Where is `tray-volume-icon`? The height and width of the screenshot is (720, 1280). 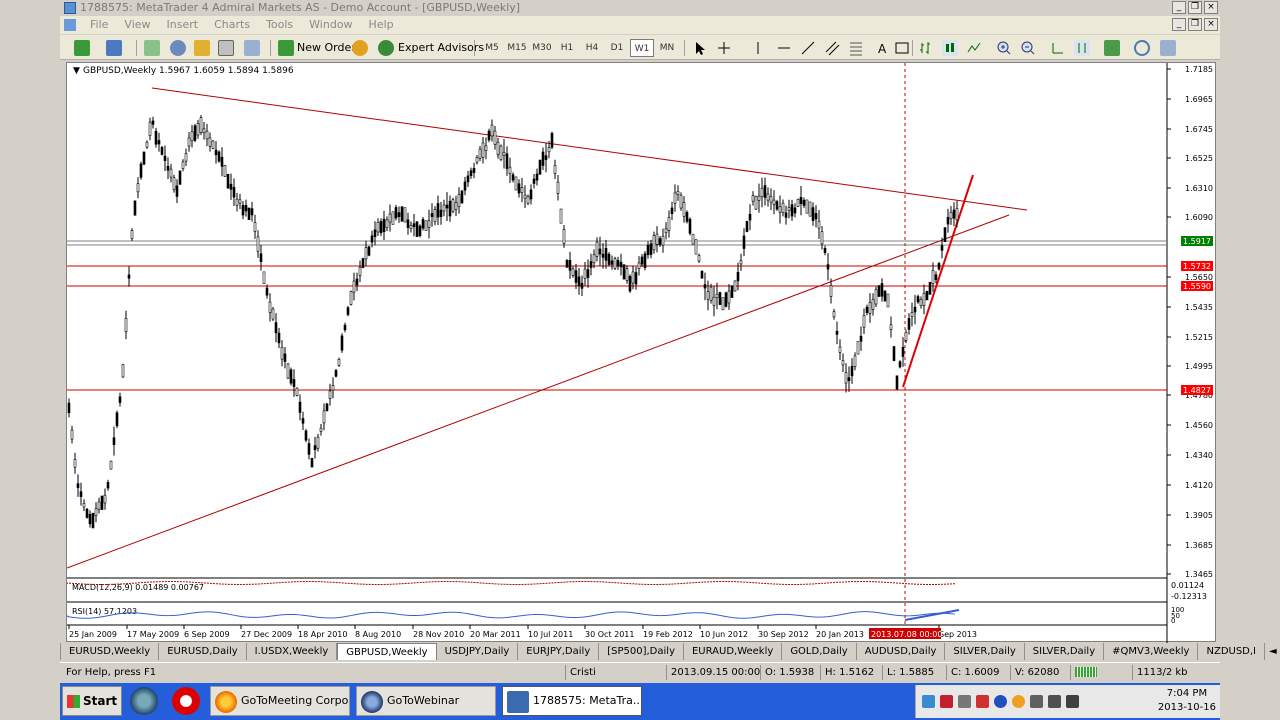 tray-volume-icon is located at coordinates (1054, 701).